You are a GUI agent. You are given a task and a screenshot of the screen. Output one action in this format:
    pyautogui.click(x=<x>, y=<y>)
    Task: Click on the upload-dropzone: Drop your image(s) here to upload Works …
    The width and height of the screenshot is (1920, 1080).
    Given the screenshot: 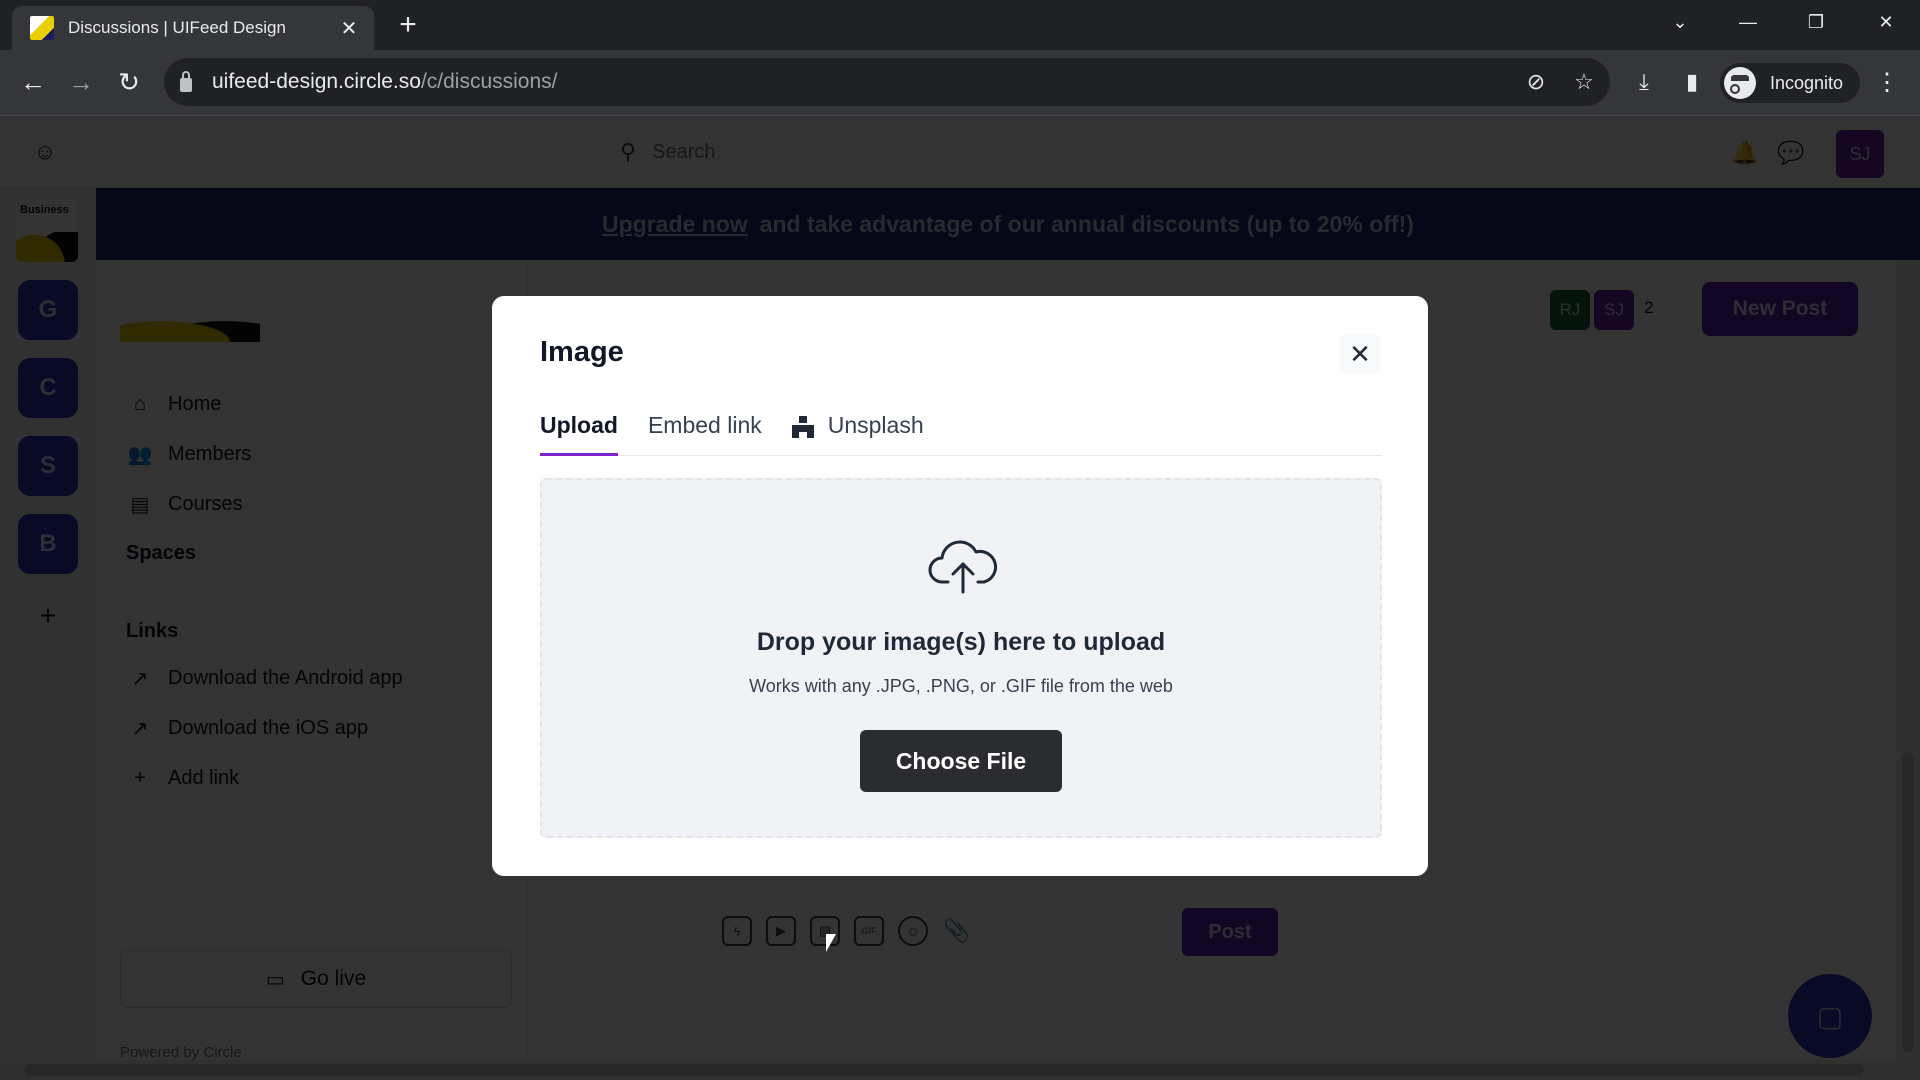 What is the action you would take?
    pyautogui.click(x=961, y=658)
    